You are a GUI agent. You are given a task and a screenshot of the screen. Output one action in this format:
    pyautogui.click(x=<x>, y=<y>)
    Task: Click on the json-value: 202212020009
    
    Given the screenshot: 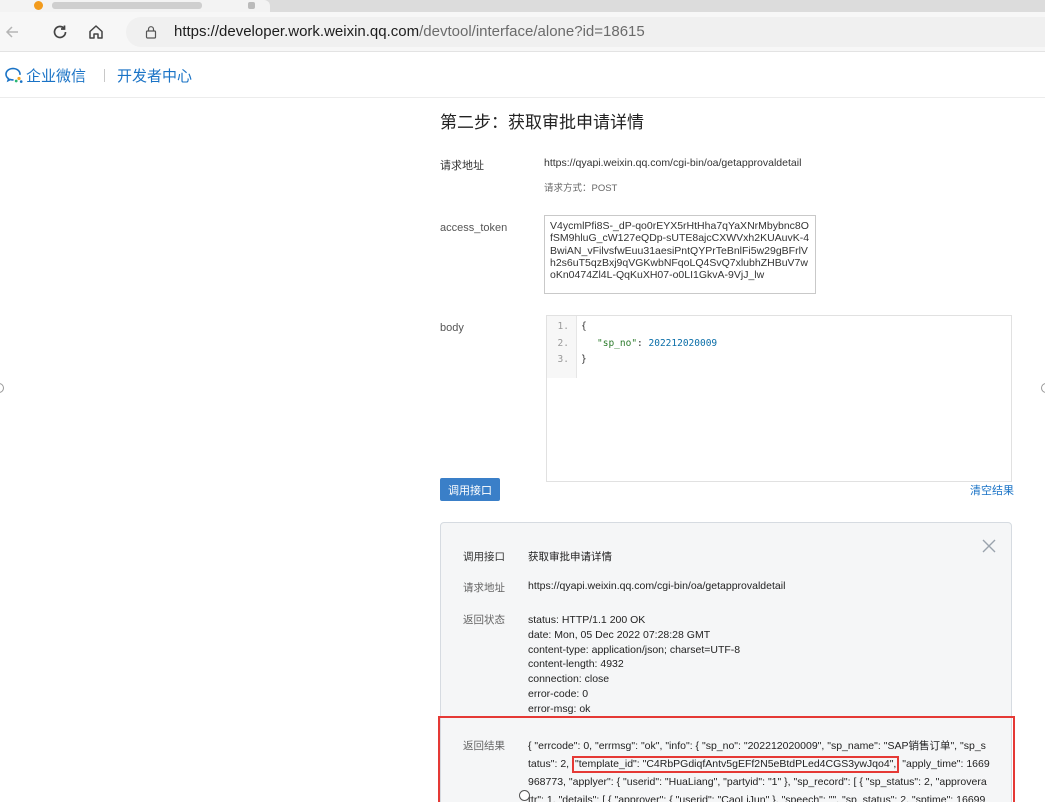 What is the action you would take?
    pyautogui.click(x=683, y=343)
    